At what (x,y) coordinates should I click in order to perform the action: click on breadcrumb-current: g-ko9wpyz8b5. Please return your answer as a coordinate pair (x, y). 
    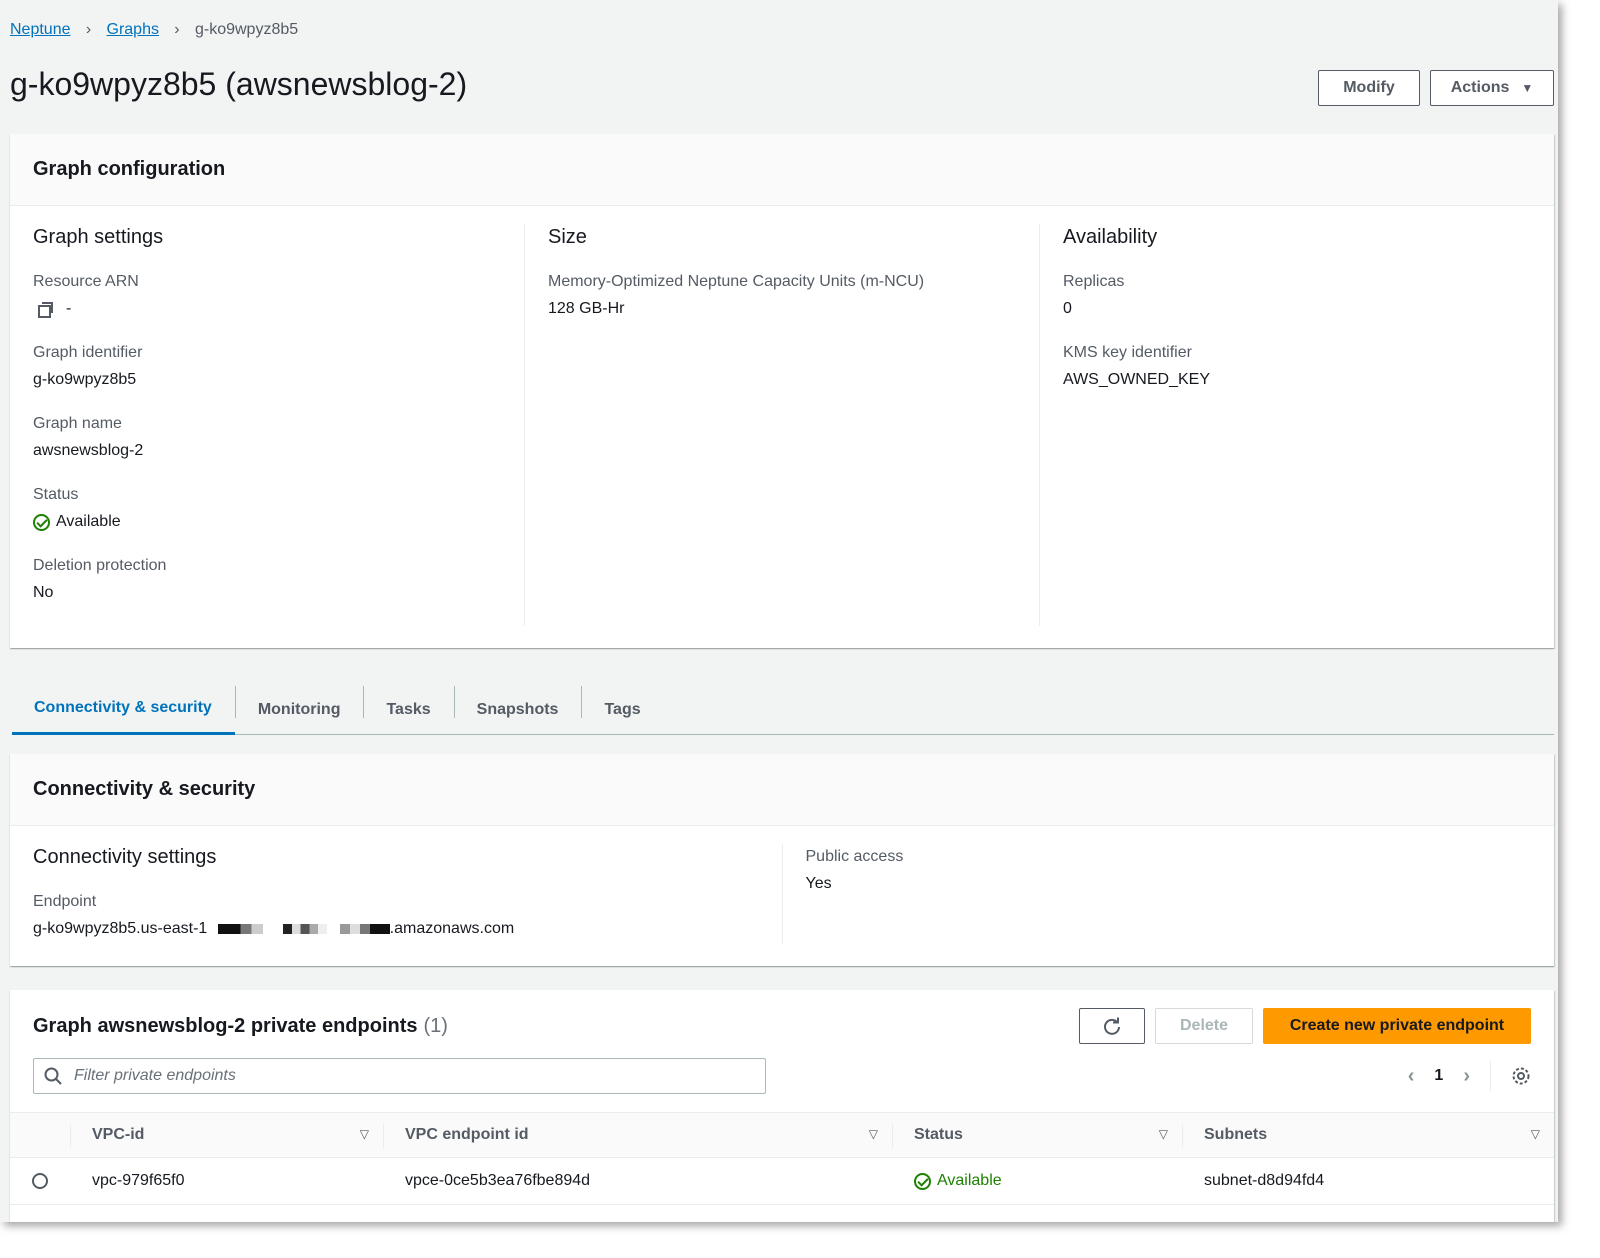
    Looking at the image, I should click on (246, 29).